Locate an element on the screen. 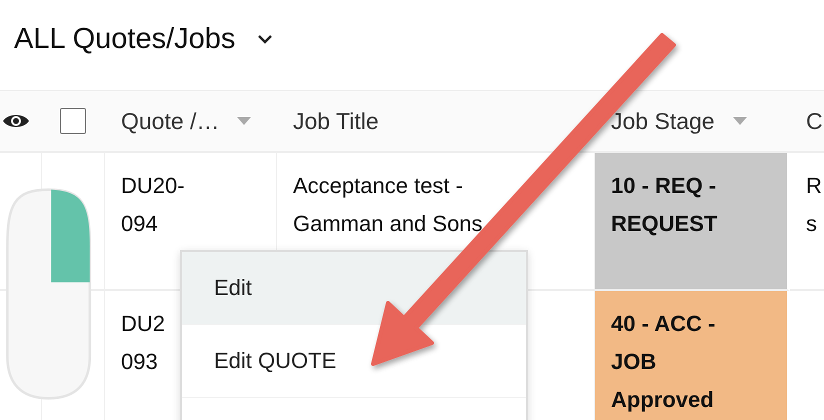  stage-cell: 40 - ACC - JOB Approved is located at coordinates (692, 355).